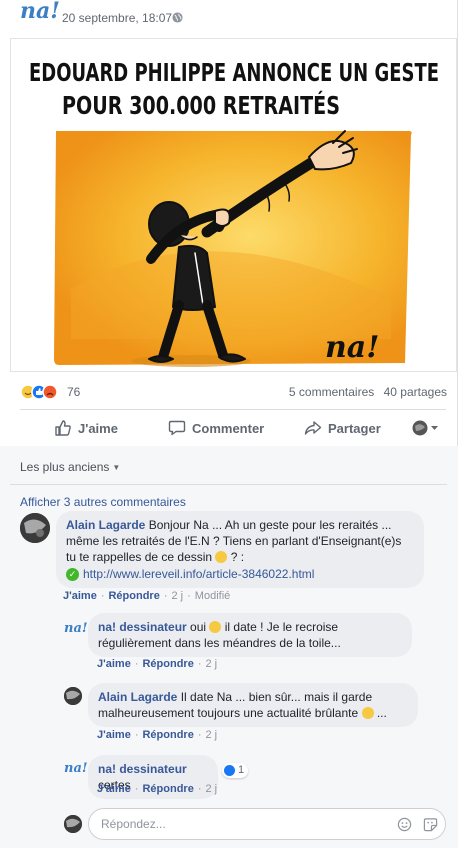  What do you see at coordinates (430, 824) in the screenshot?
I see `sticker-icon` at bounding box center [430, 824].